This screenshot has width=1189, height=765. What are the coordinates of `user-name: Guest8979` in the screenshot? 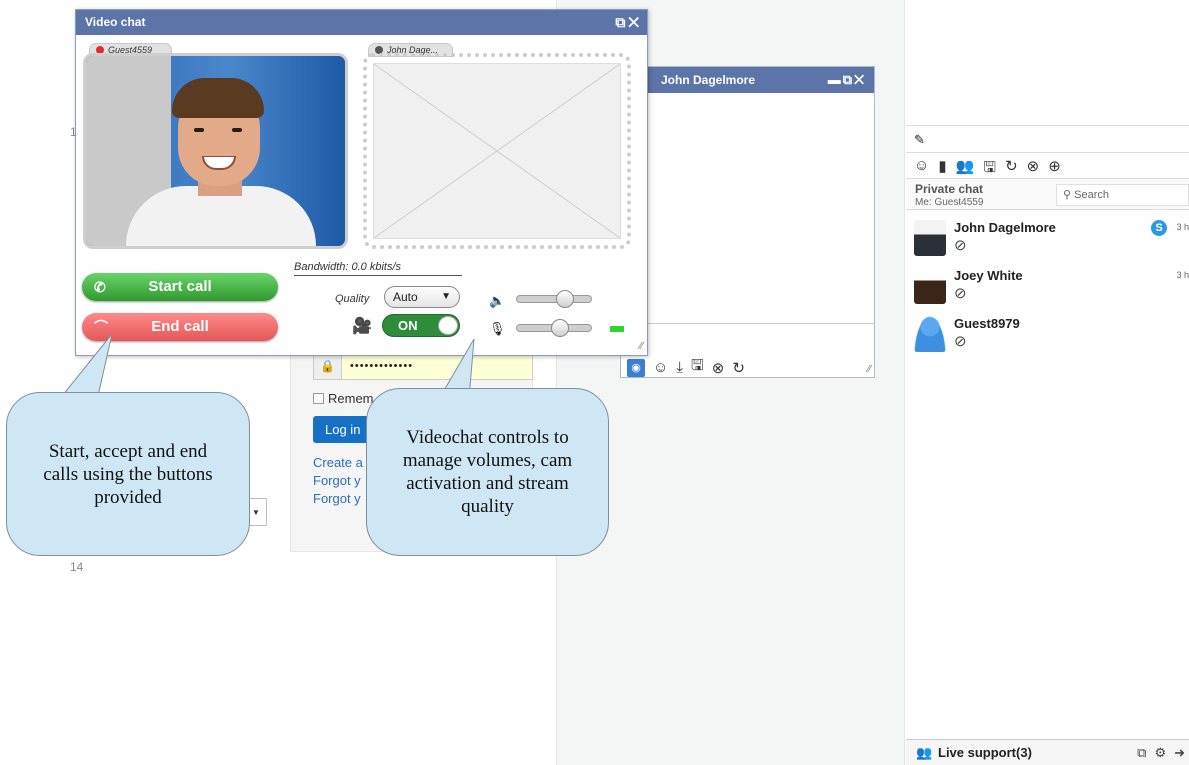 It's located at (987, 323).